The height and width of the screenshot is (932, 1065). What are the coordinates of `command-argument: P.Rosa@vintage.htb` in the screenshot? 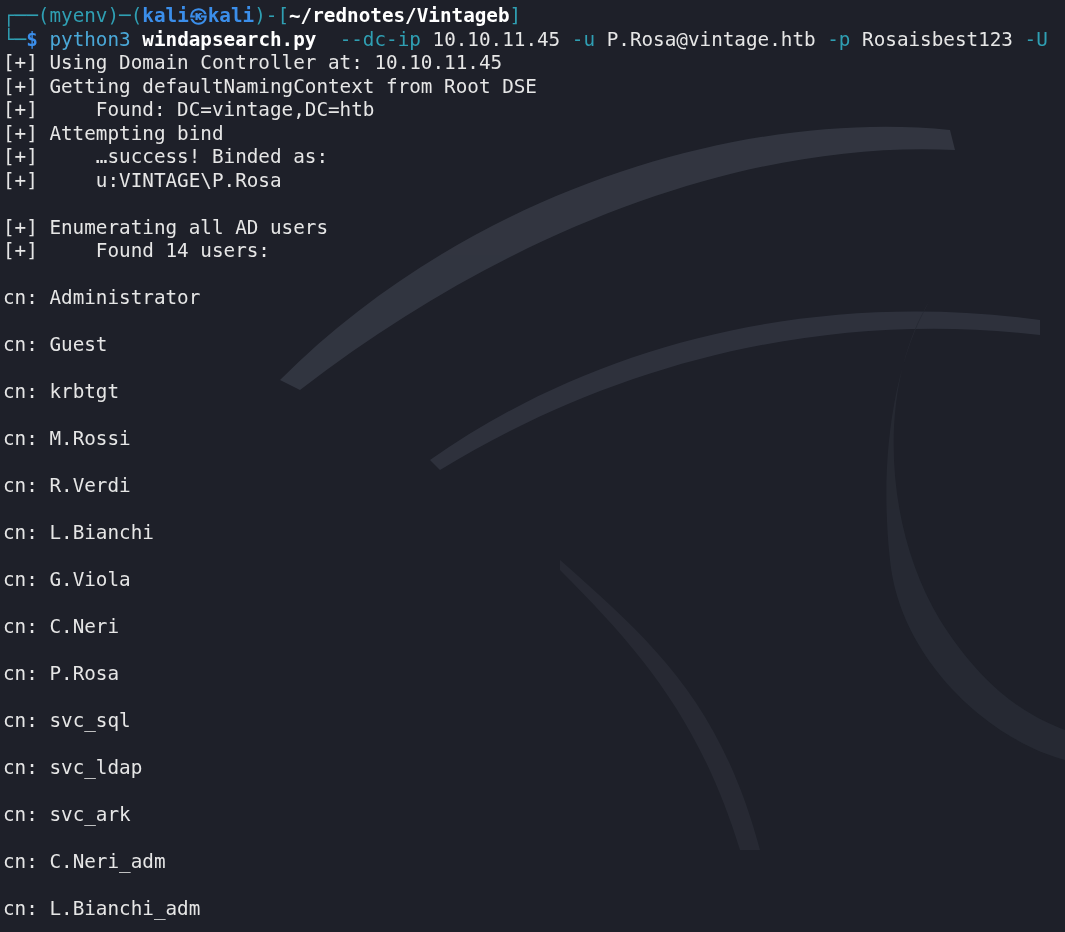 It's located at (711, 39).